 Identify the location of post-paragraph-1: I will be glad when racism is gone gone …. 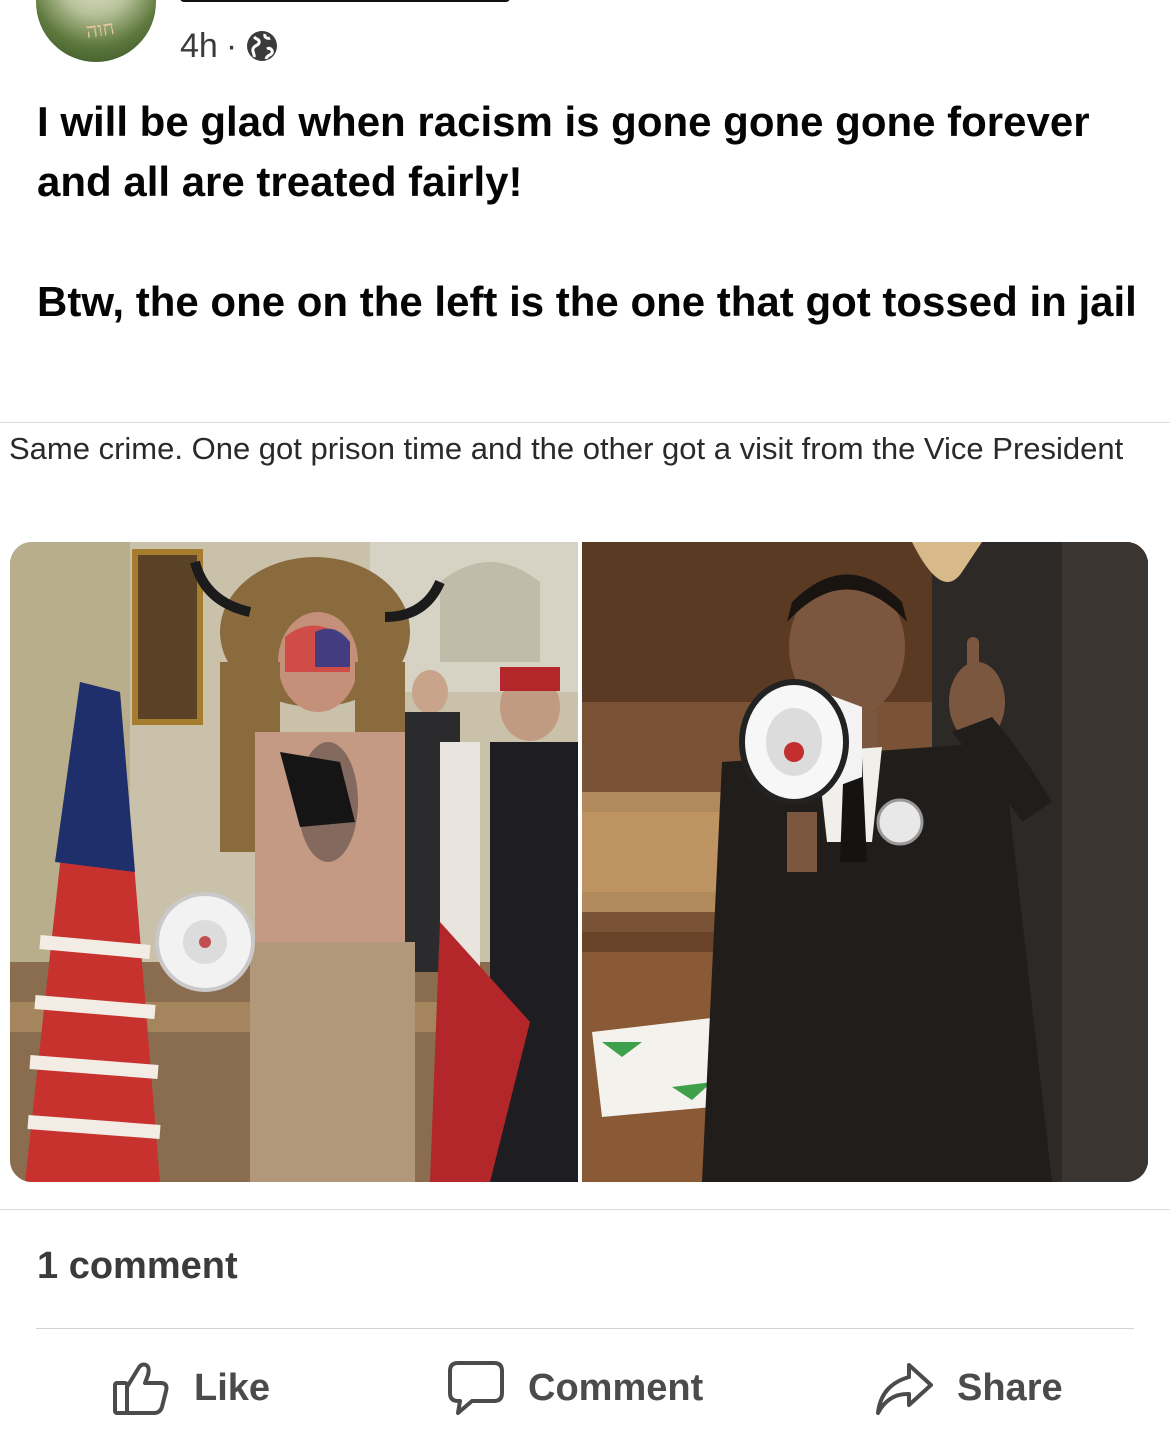
(563, 151).